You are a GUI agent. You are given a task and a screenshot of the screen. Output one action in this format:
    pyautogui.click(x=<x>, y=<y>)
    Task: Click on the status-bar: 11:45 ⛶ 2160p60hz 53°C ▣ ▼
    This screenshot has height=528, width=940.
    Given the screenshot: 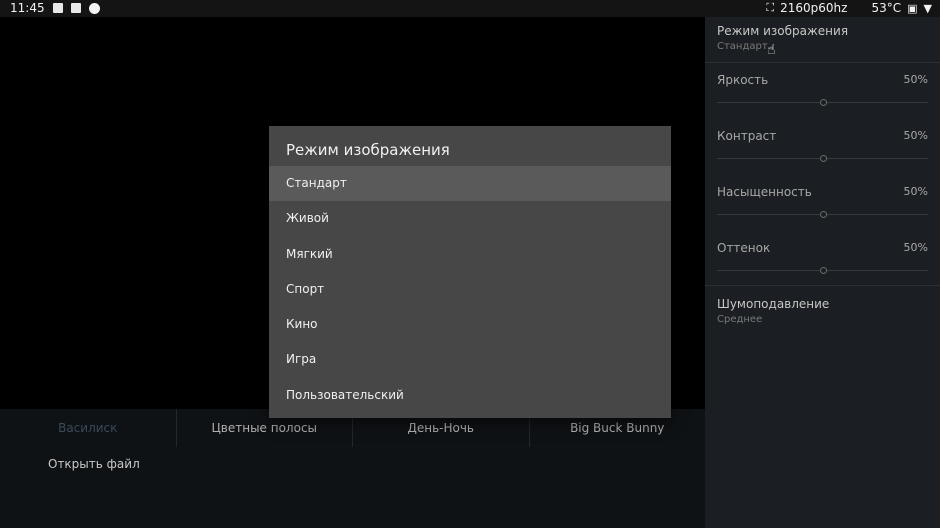 What is the action you would take?
    pyautogui.click(x=470, y=8)
    